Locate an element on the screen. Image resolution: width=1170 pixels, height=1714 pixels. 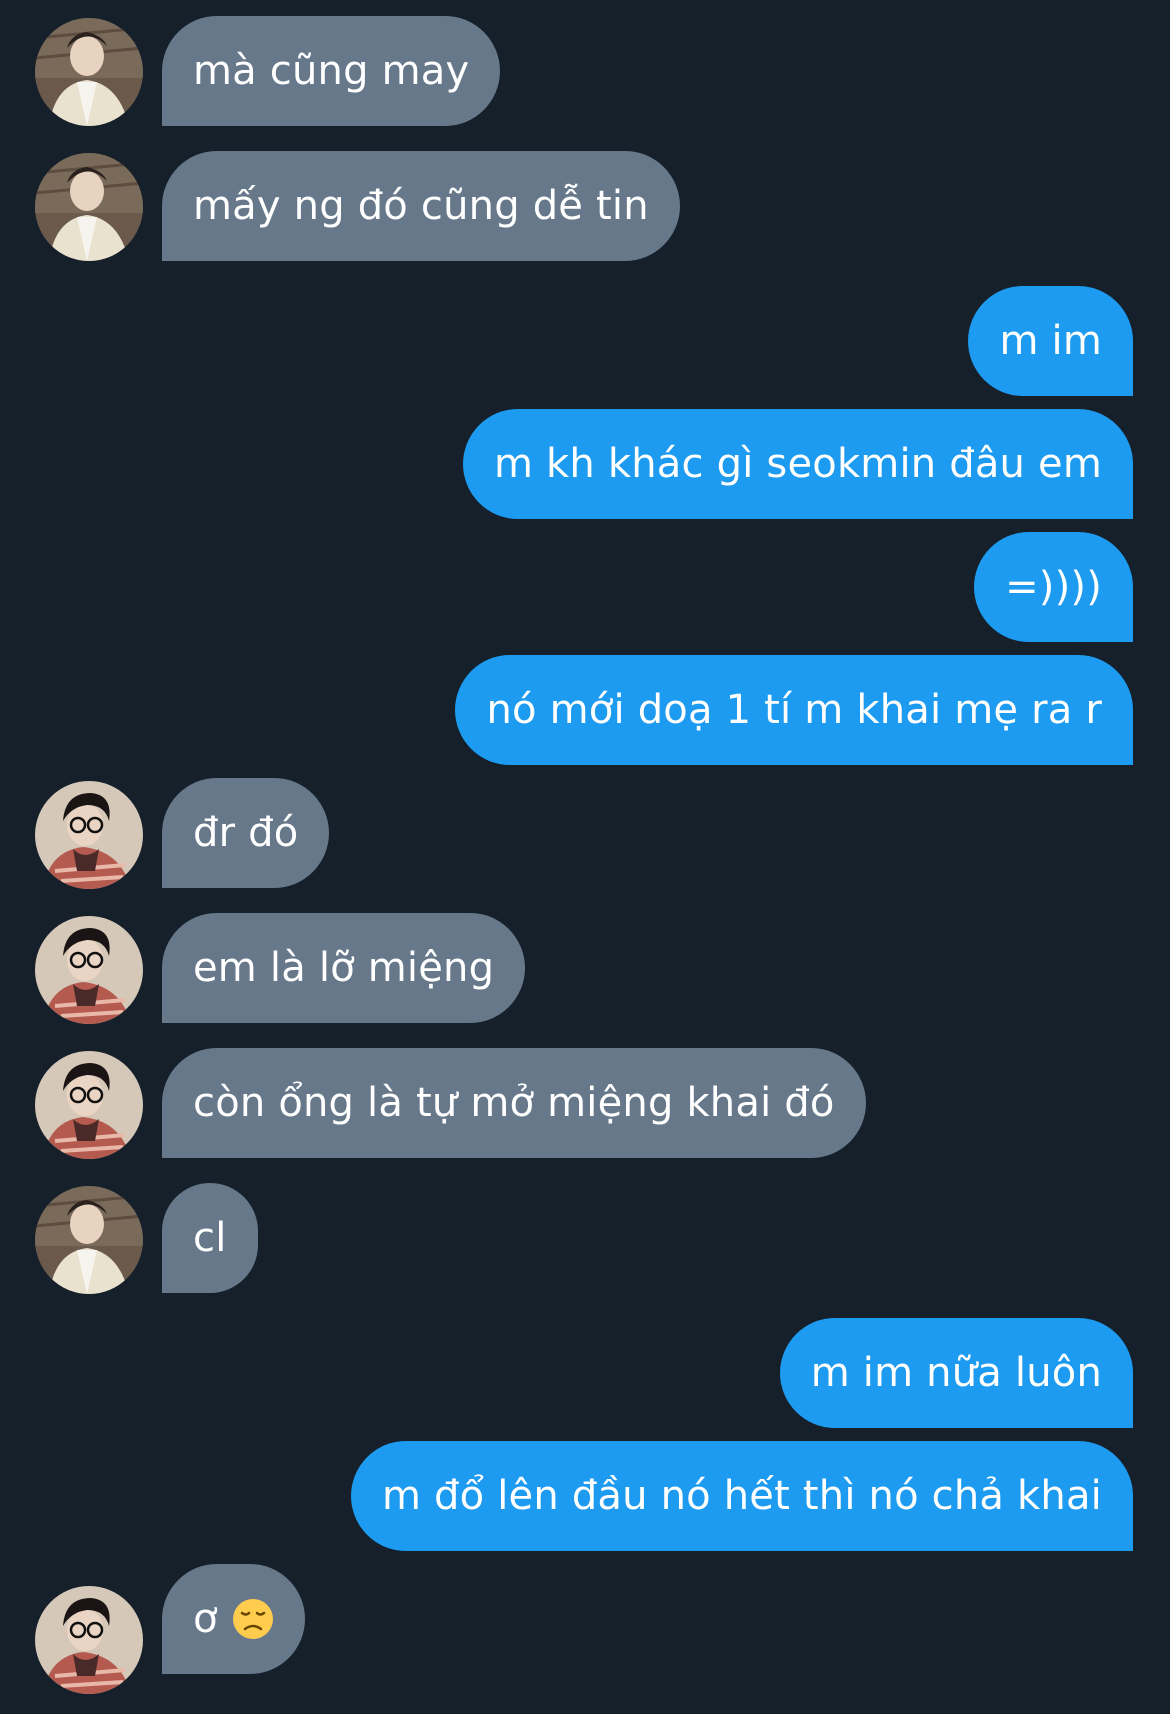
message-text: m kh khác gì seokmin đâu em is located at coordinates (797, 464).